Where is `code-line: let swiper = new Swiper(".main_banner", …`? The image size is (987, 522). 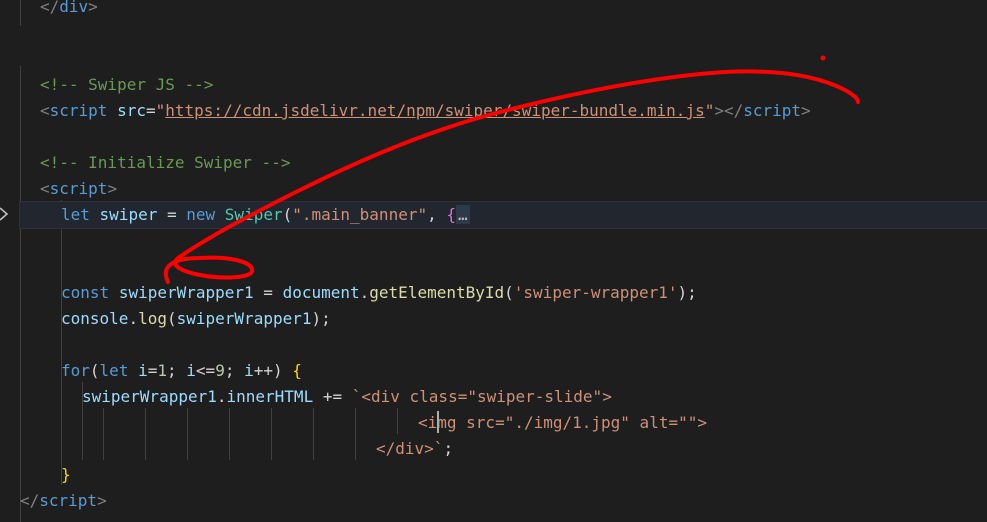
code-line: let swiper = new Swiper(".main_banner", … is located at coordinates (265, 215).